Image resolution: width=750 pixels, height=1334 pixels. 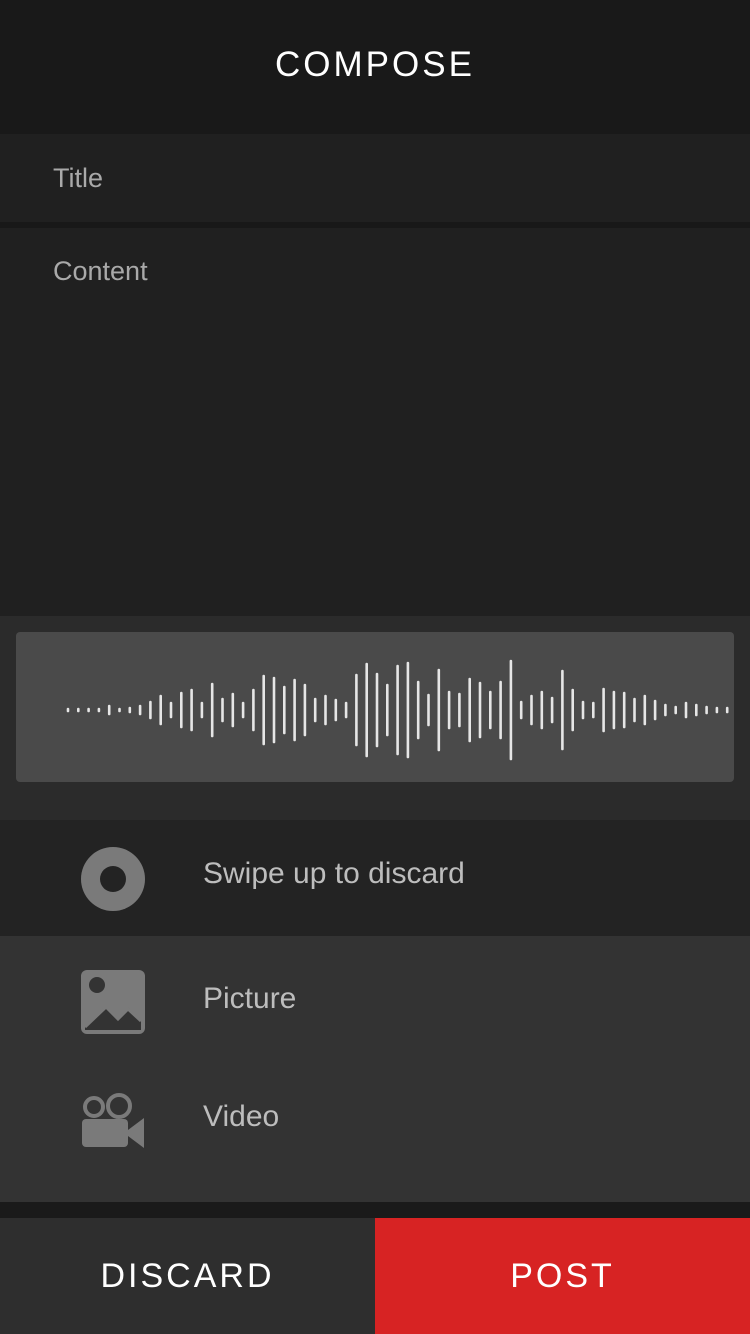 I want to click on image-icon, so click(x=113, y=1002).